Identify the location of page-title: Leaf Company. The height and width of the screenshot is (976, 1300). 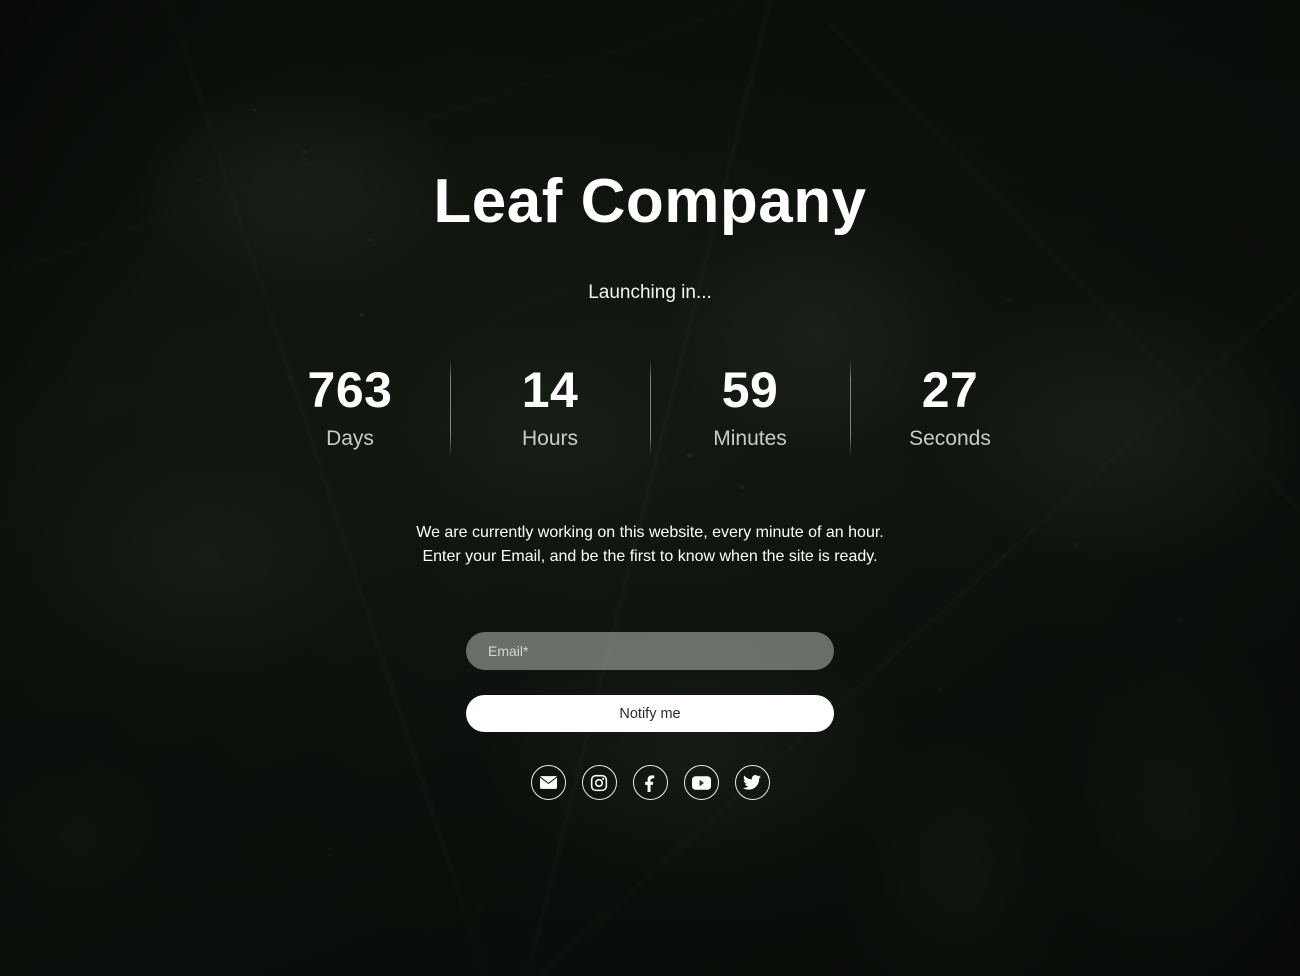
(650, 201).